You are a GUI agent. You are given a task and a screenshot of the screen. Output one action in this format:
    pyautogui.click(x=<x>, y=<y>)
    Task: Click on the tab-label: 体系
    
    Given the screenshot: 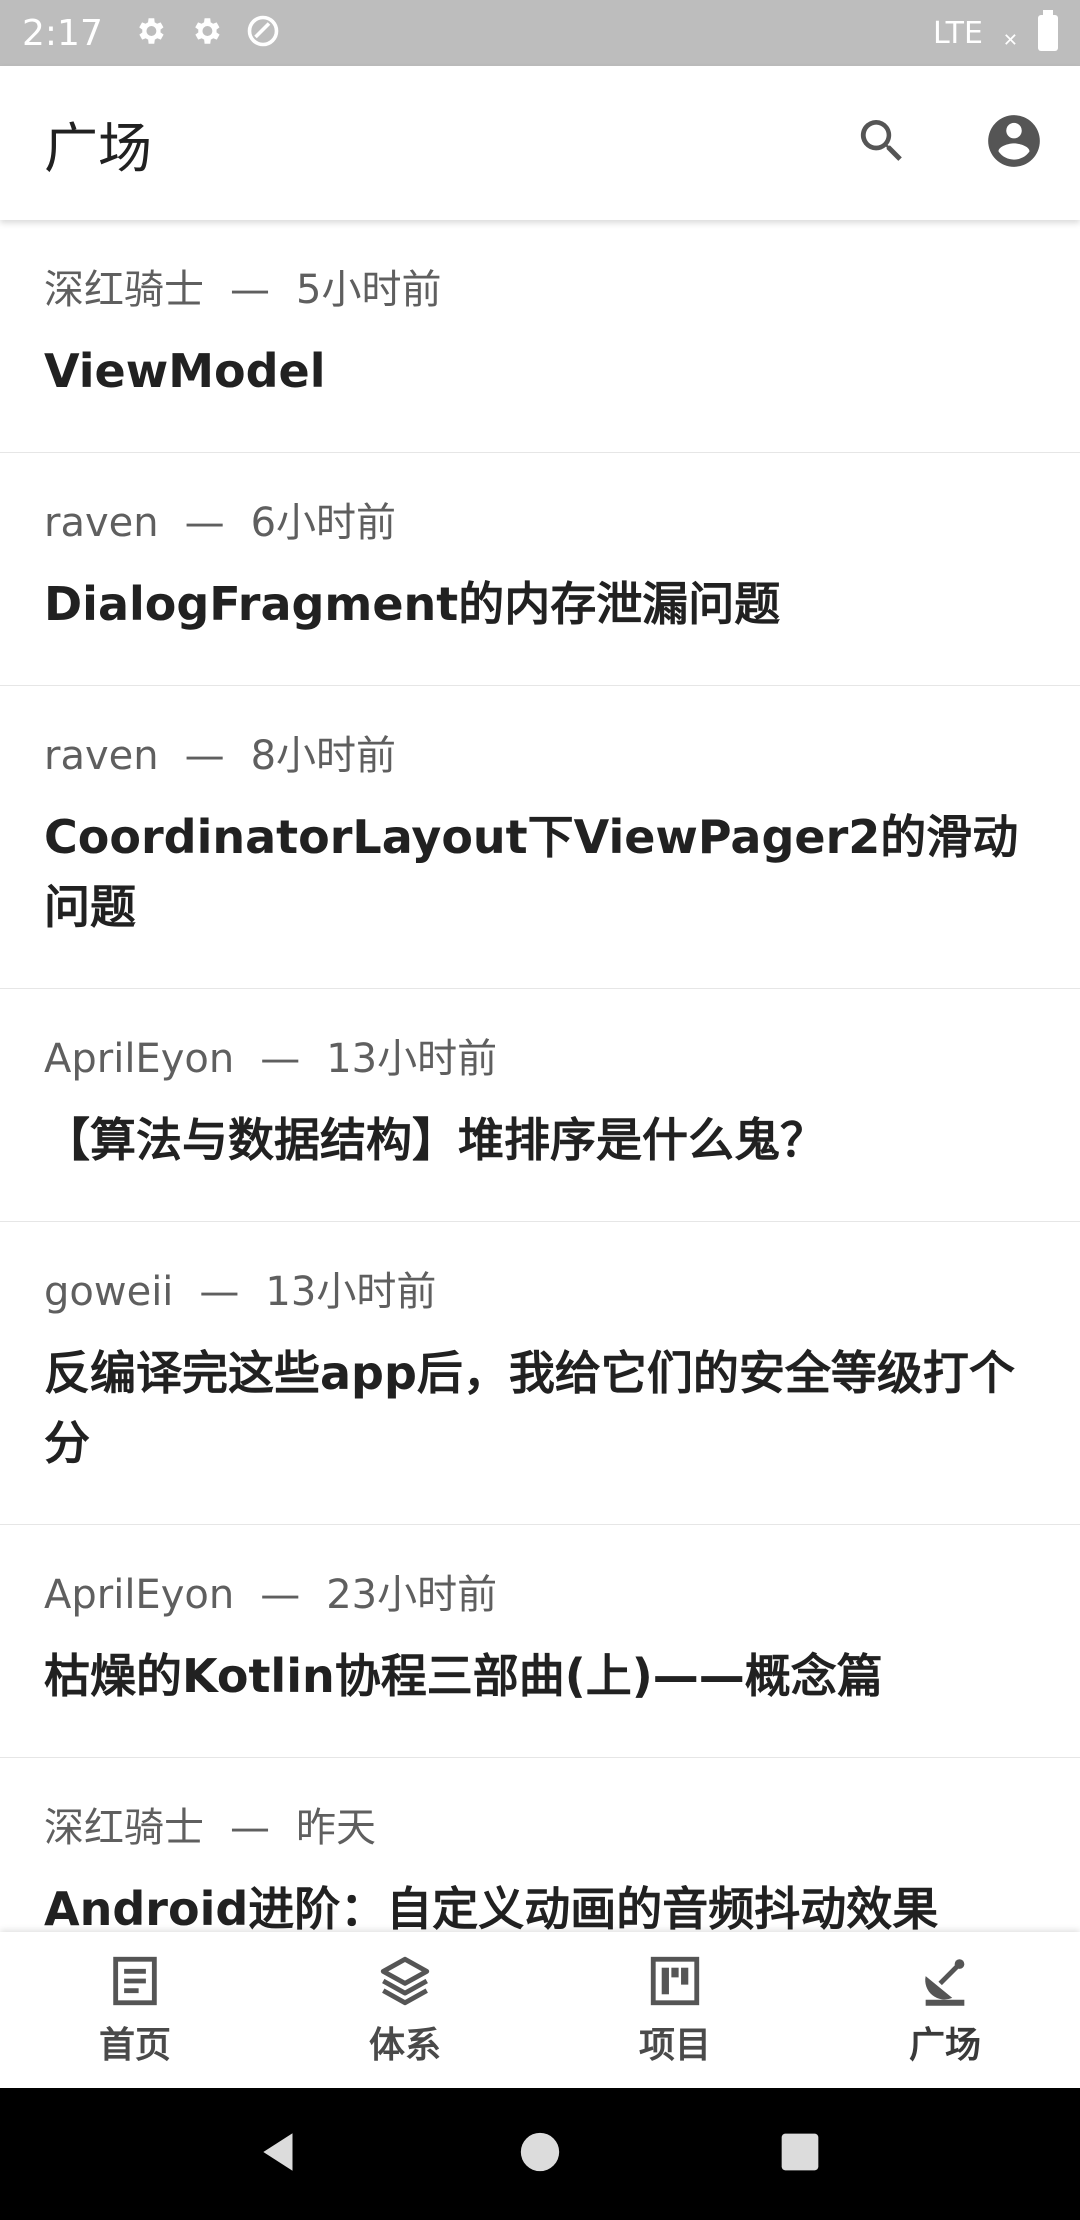 What is the action you would take?
    pyautogui.click(x=404, y=2045)
    